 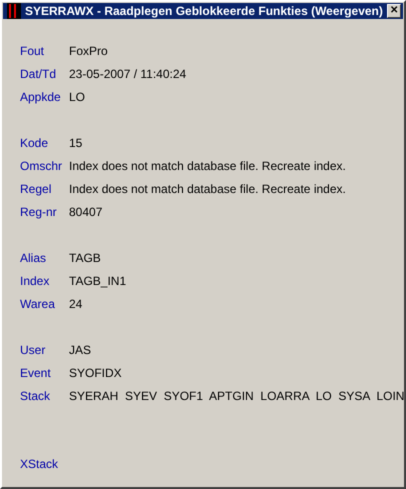 What do you see at coordinates (80, 349) in the screenshot?
I see `field-value: JAS` at bounding box center [80, 349].